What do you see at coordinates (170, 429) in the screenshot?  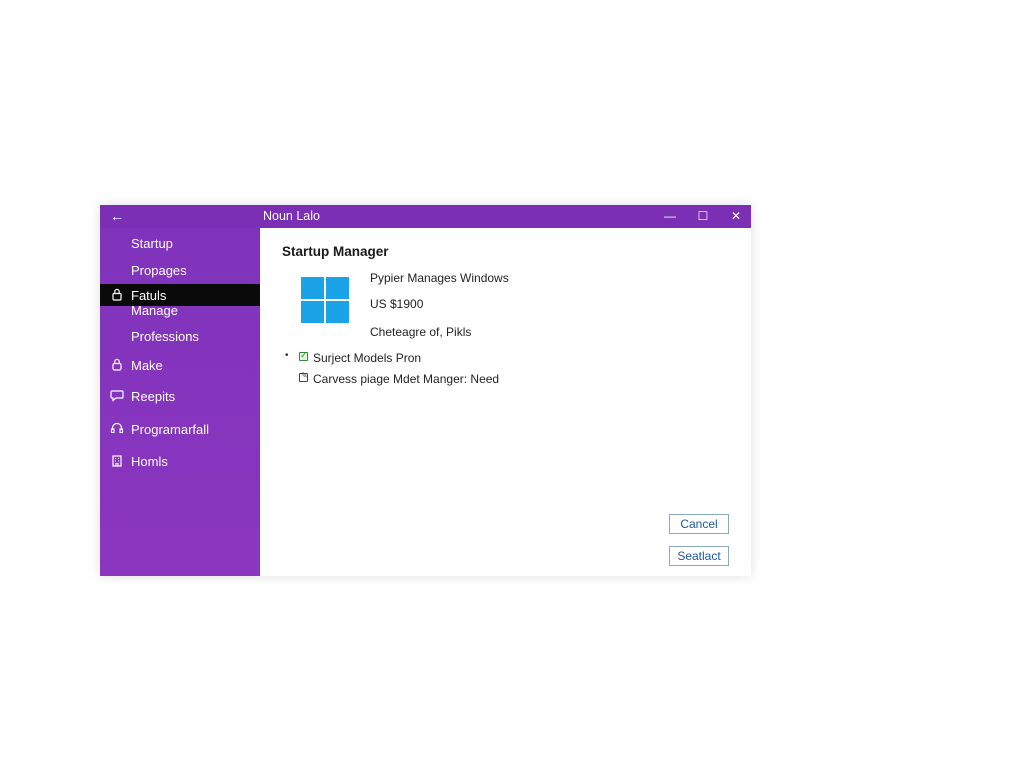 I see `sidebar-item-label: Programarfall` at bounding box center [170, 429].